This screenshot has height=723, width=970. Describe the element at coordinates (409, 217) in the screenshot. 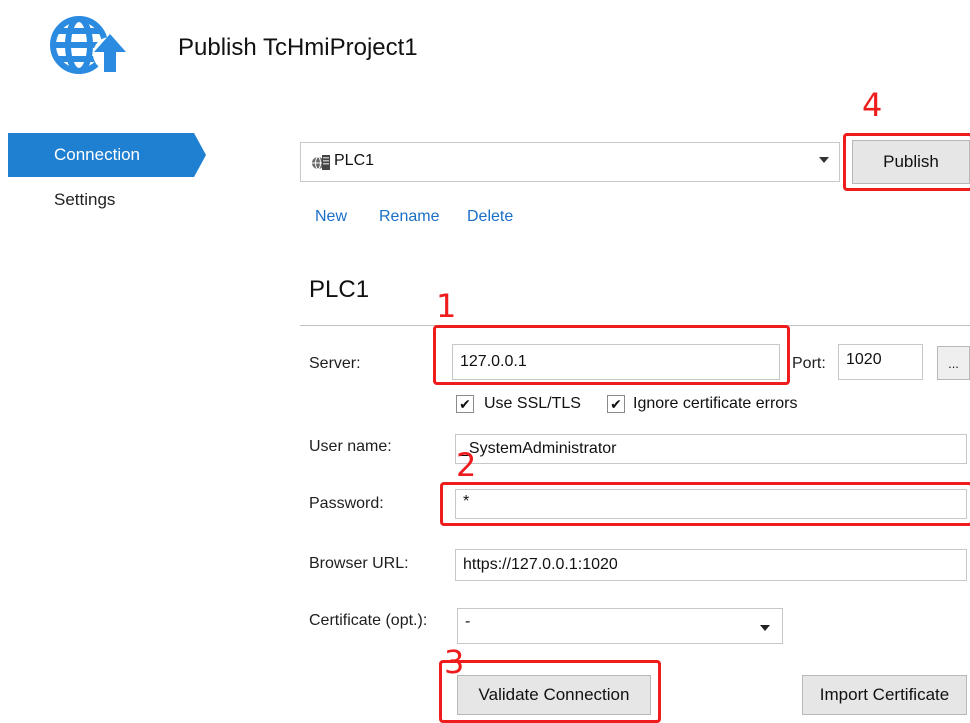

I see `rename-profile-link: Rename` at that location.